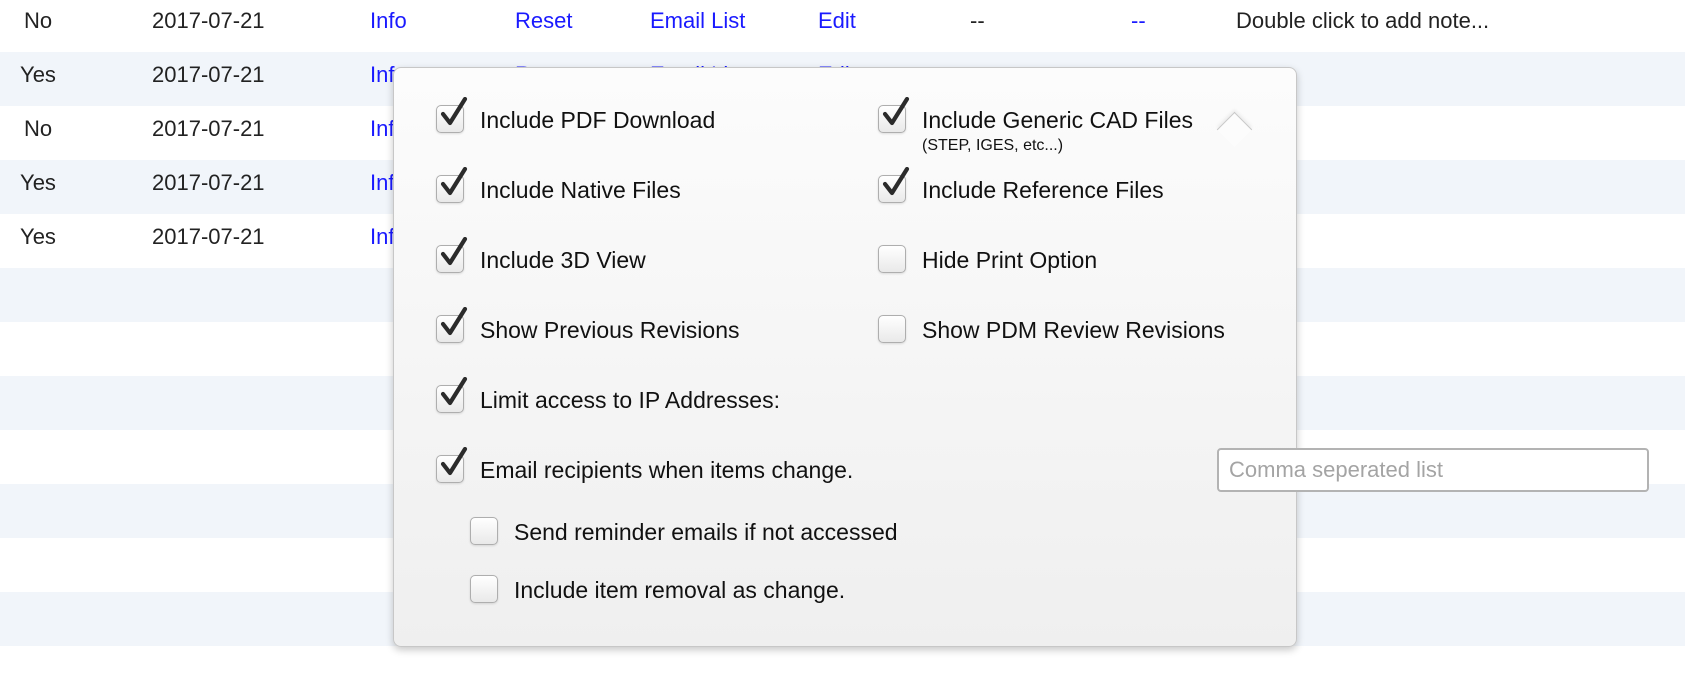  What do you see at coordinates (706, 532) in the screenshot?
I see `option-label: Send reminder emails if not accessed` at bounding box center [706, 532].